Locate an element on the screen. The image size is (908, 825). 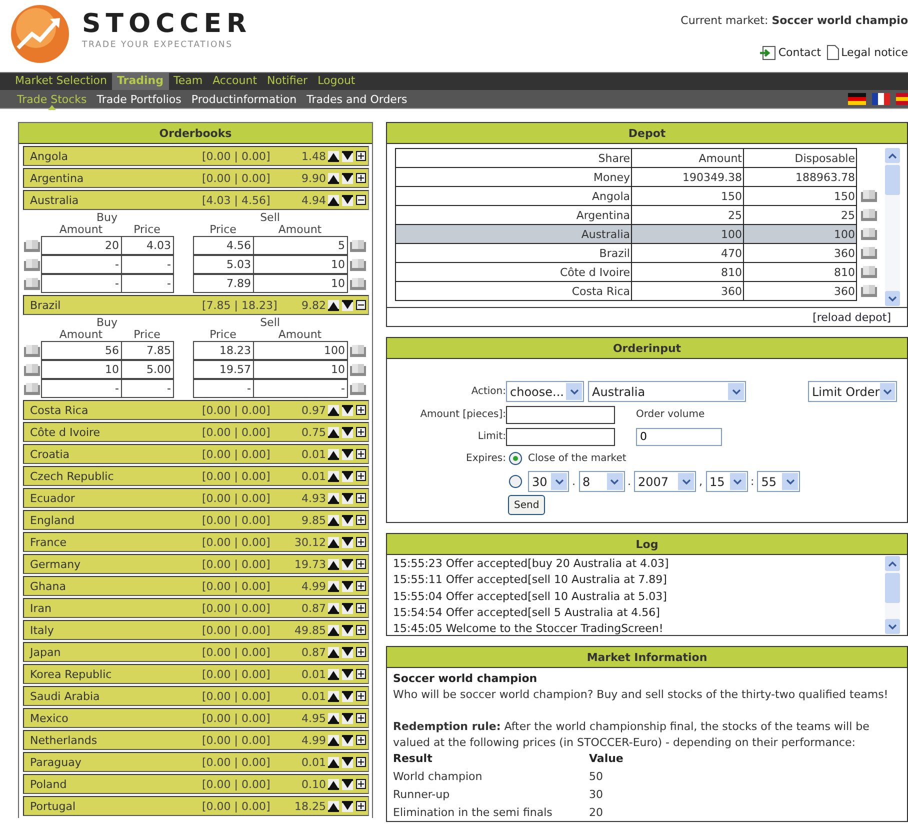
date-dropdown: 2007 is located at coordinates (665, 481).